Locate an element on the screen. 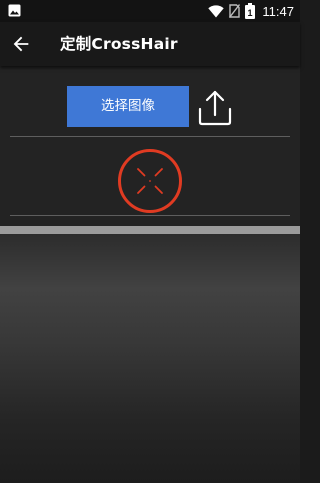 This screenshot has height=483, width=320. arrow-back-icon is located at coordinates (21, 44).